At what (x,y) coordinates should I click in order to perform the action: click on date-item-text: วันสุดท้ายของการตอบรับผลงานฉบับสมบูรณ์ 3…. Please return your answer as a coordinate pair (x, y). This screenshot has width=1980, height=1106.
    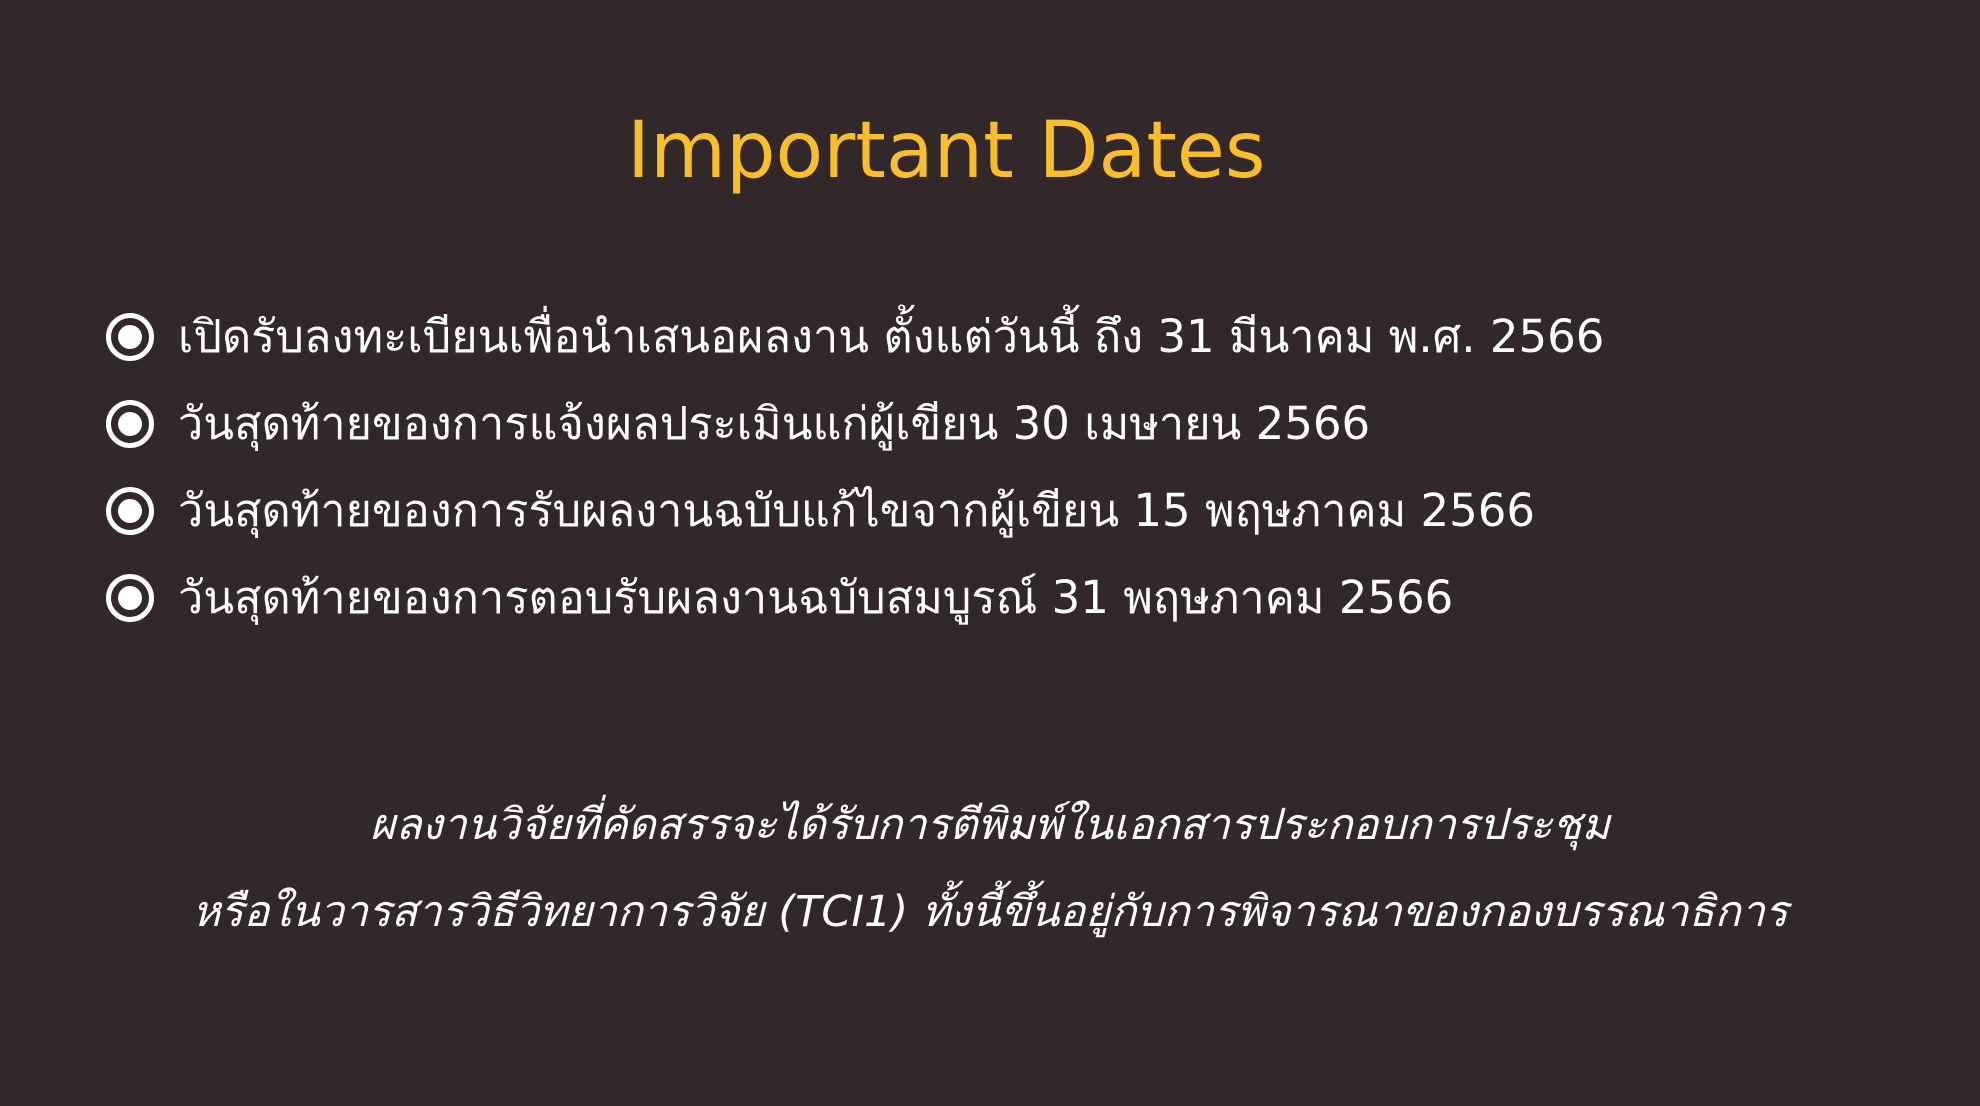
    Looking at the image, I should click on (816, 597).